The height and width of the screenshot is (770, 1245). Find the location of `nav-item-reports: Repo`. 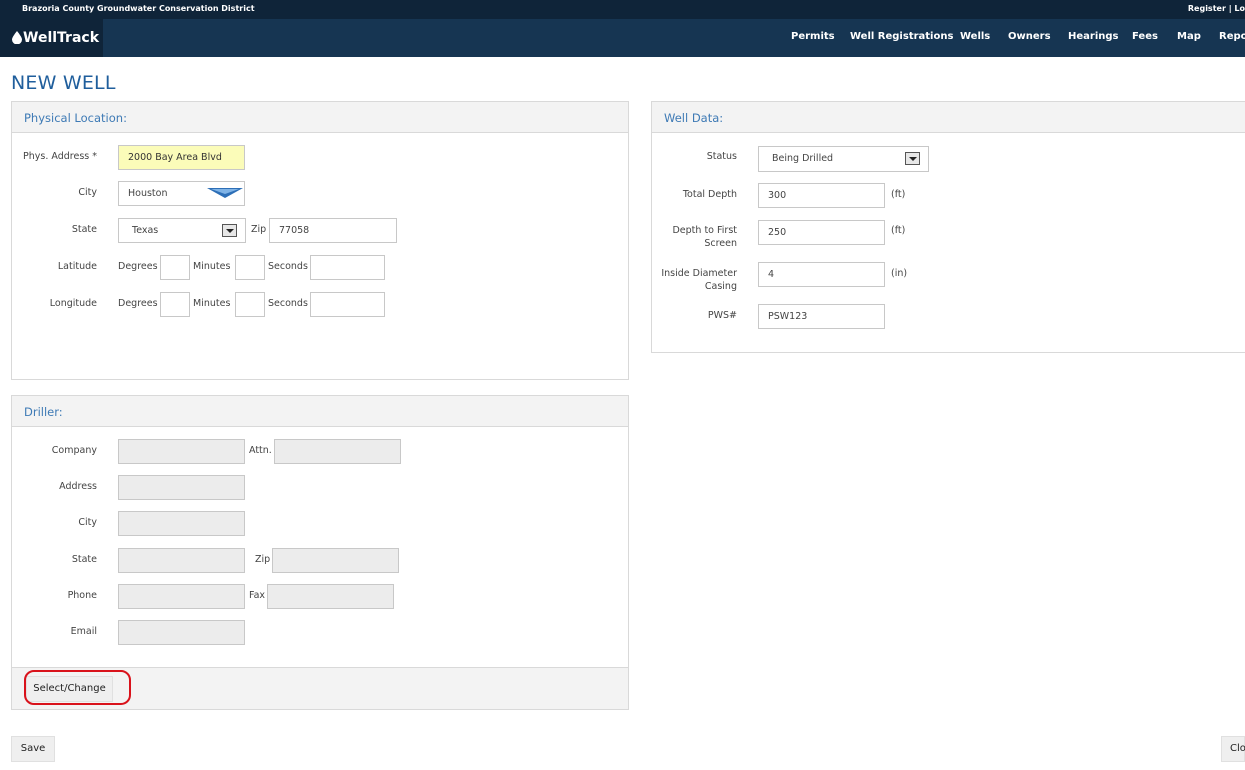

nav-item-reports: Repo is located at coordinates (1232, 36).